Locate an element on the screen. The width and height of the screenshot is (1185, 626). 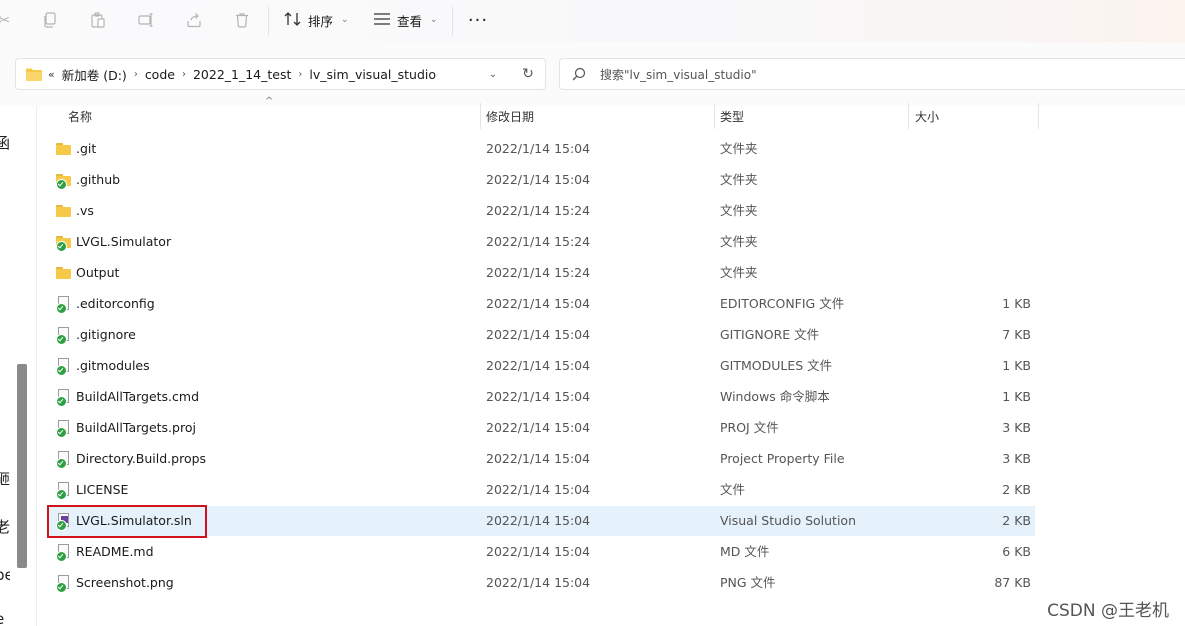
more-options-button: ··· is located at coordinates (478, 20).